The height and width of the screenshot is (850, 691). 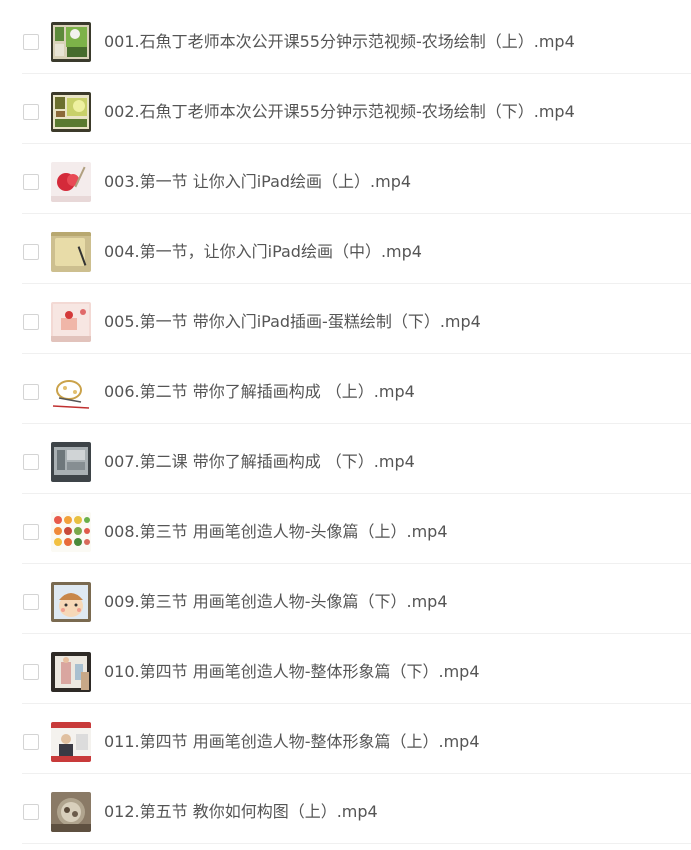 What do you see at coordinates (71, 462) in the screenshot?
I see `video-thumbnail-screen-icon` at bounding box center [71, 462].